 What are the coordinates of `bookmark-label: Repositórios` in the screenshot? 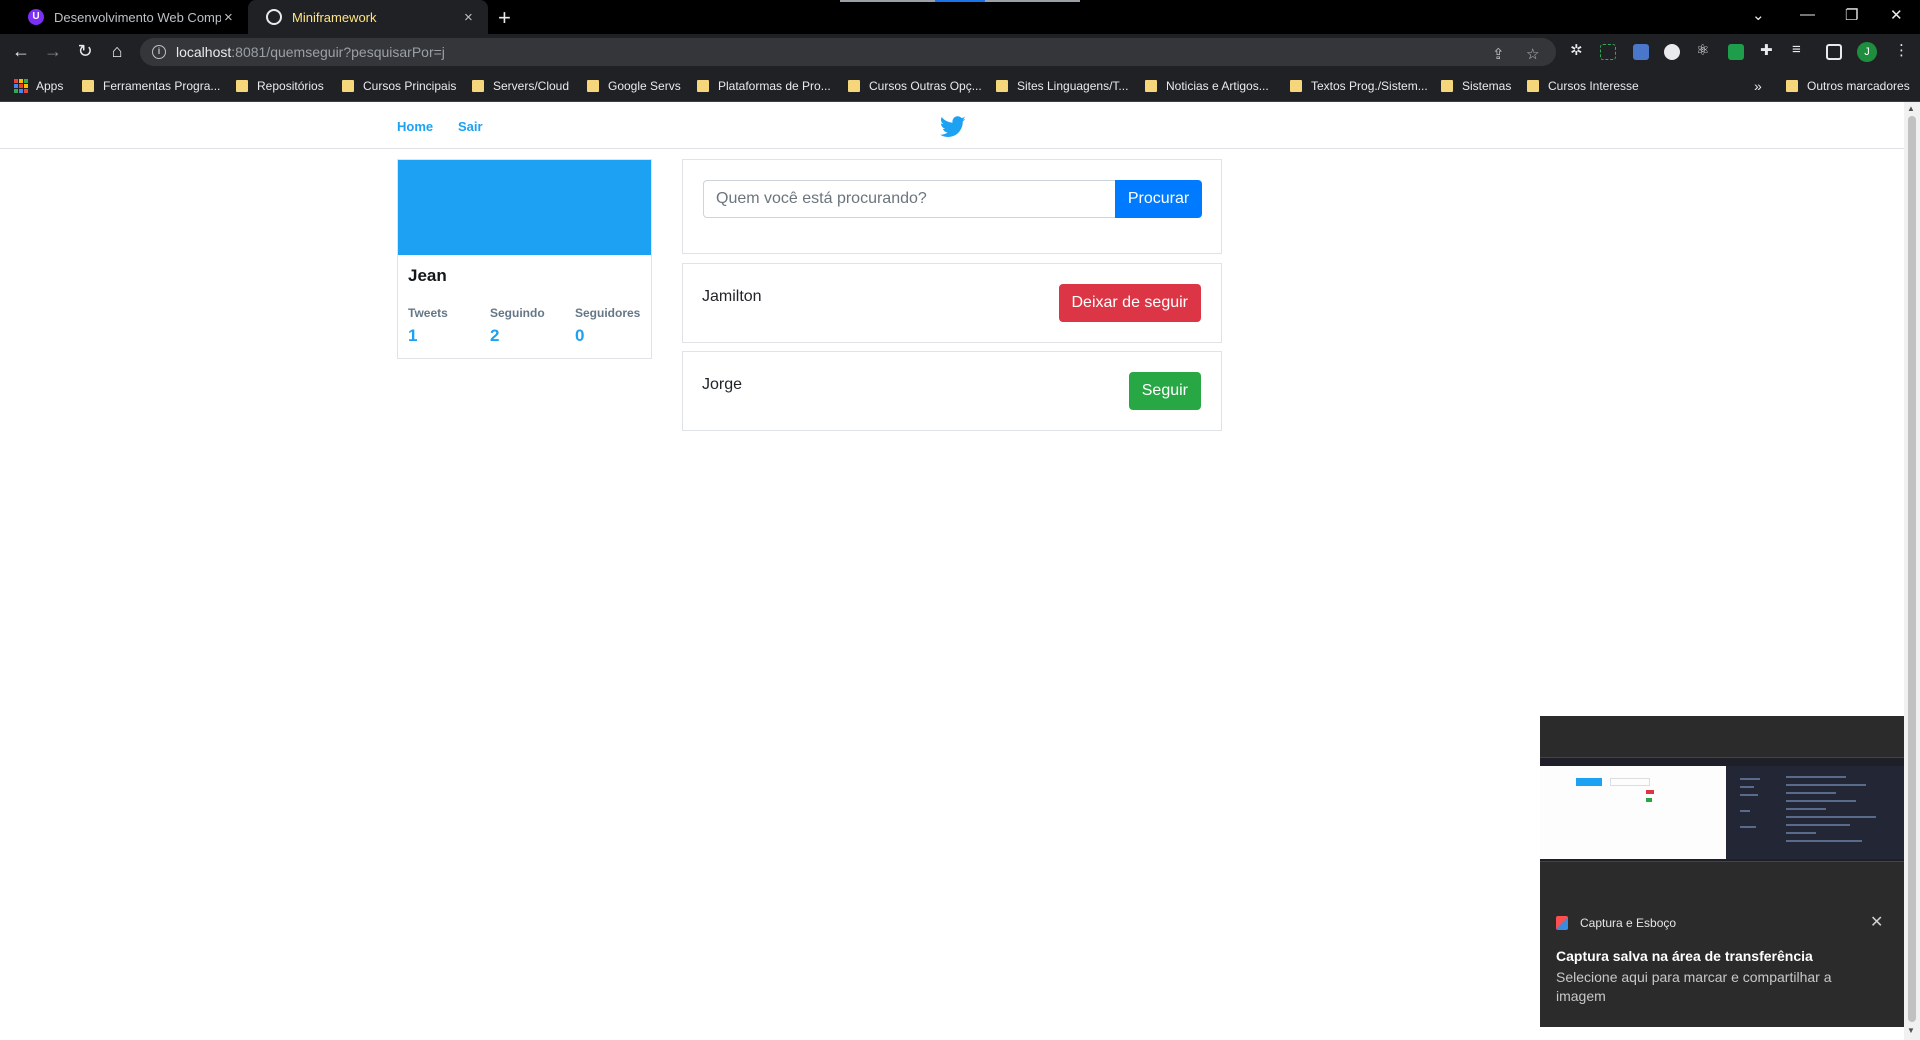 It's located at (290, 86).